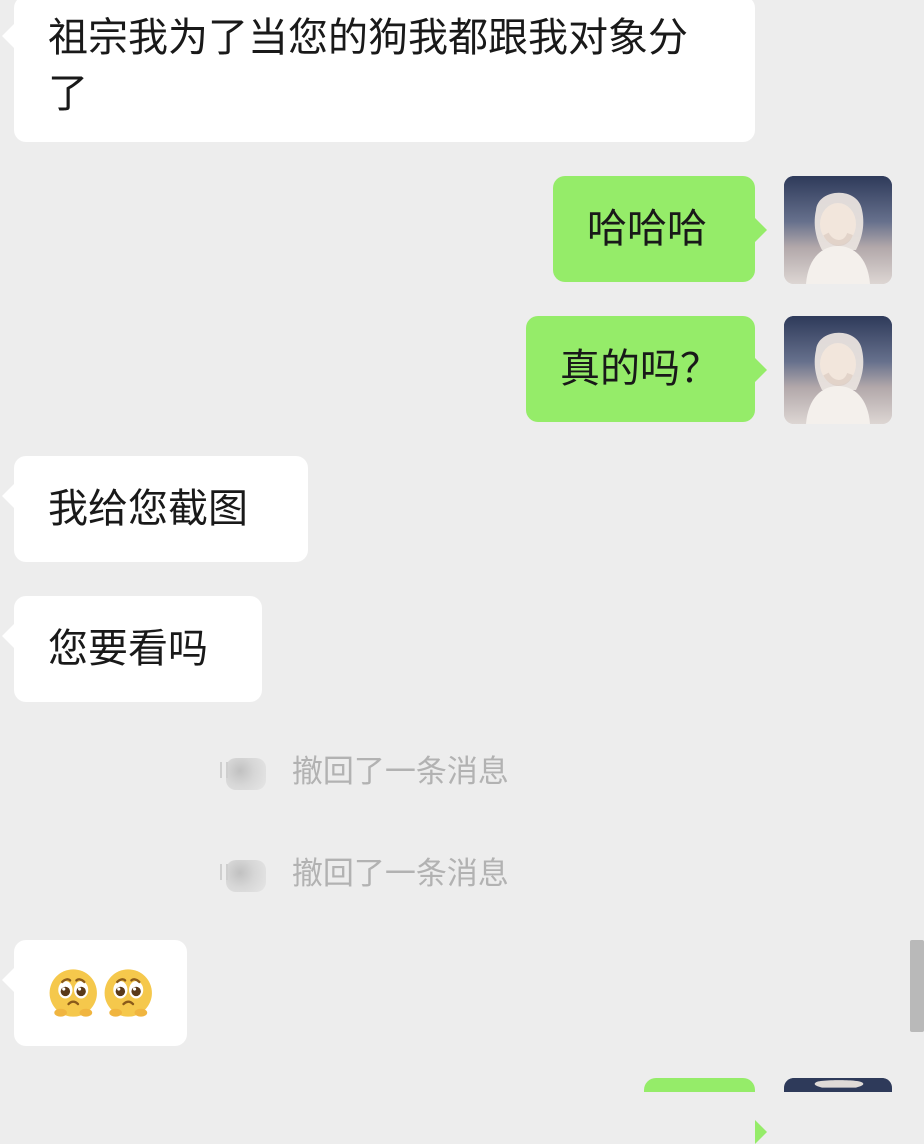 The image size is (924, 1144). Describe the element at coordinates (368, 66) in the screenshot. I see `message-text: 祖宗我为了当您的狗我都跟我对象分了` at that location.